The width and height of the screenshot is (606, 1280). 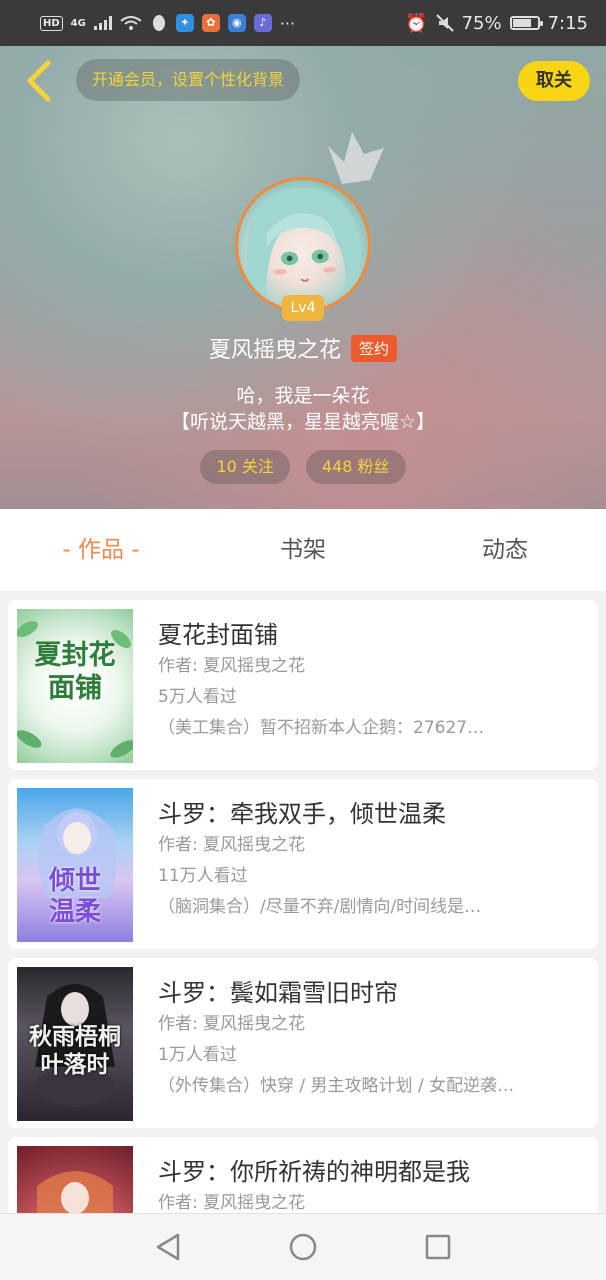 I want to click on work-title: 夏花封面铺, so click(x=218, y=635).